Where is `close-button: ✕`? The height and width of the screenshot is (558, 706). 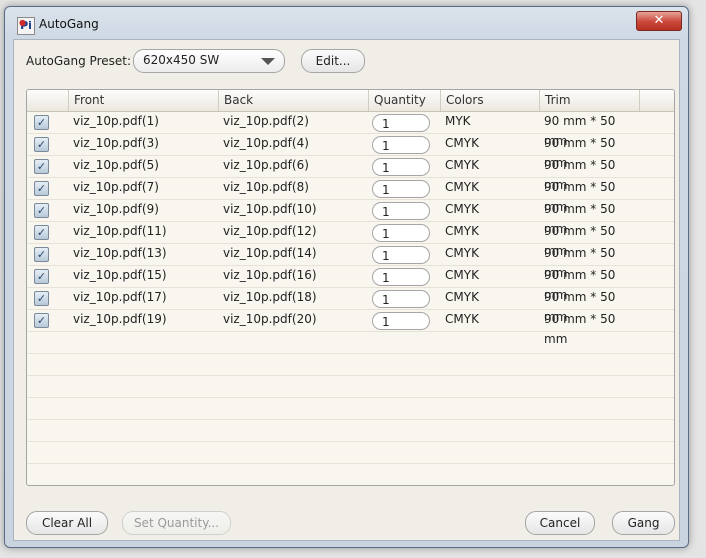
close-button: ✕ is located at coordinates (659, 21).